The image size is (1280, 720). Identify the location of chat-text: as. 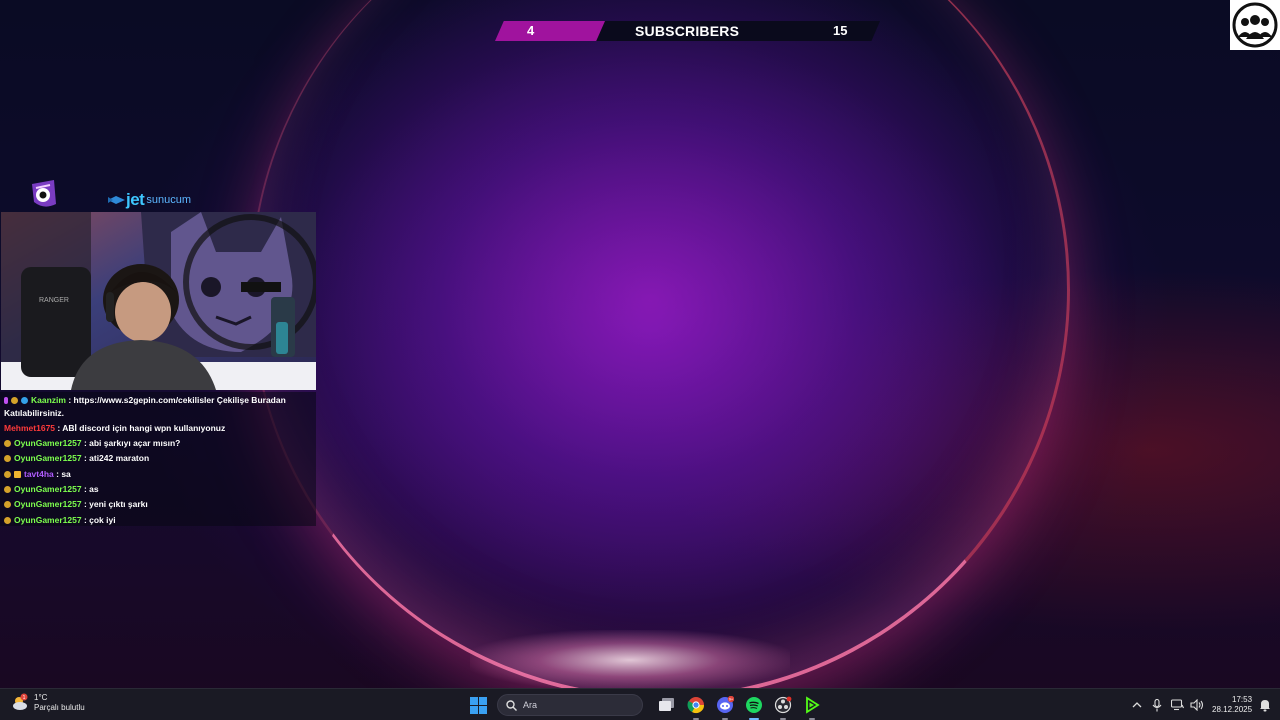
(94, 488).